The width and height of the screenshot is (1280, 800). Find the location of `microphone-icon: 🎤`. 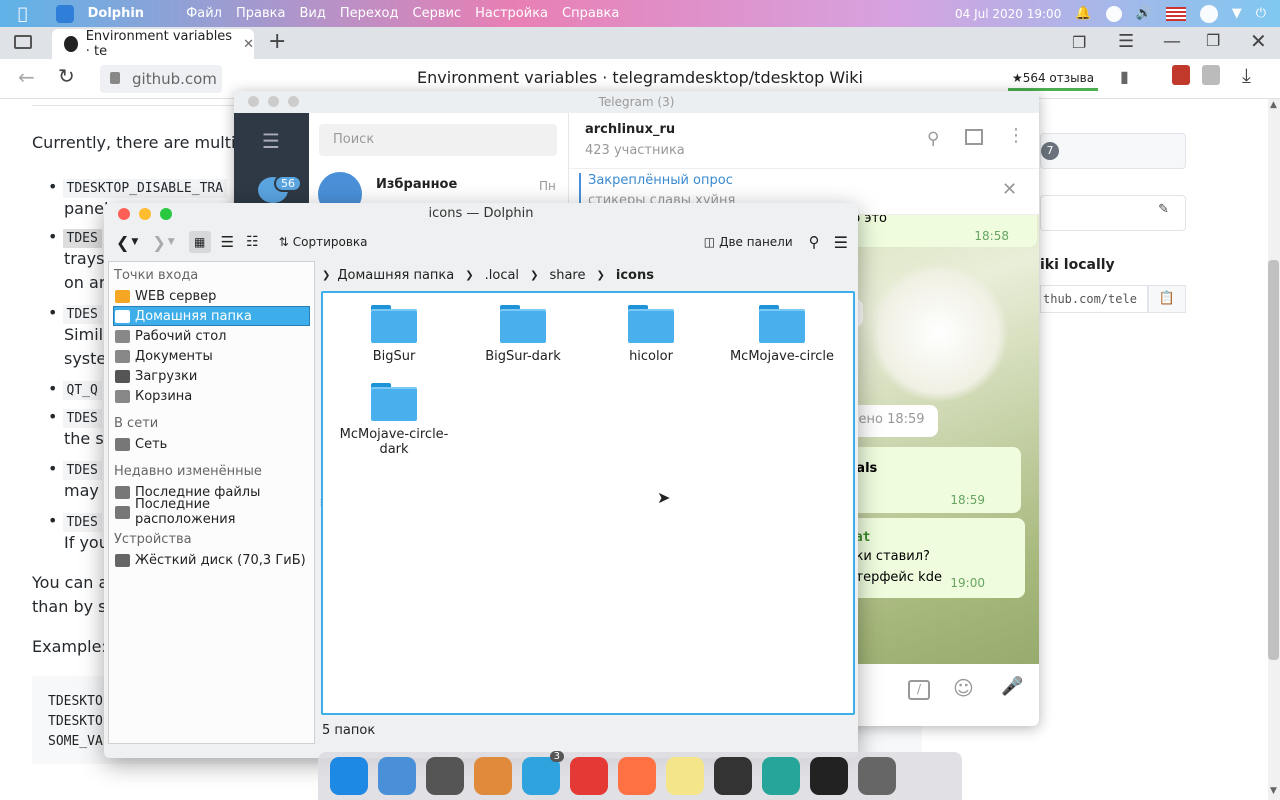

microphone-icon: 🎤 is located at coordinates (1012, 686).